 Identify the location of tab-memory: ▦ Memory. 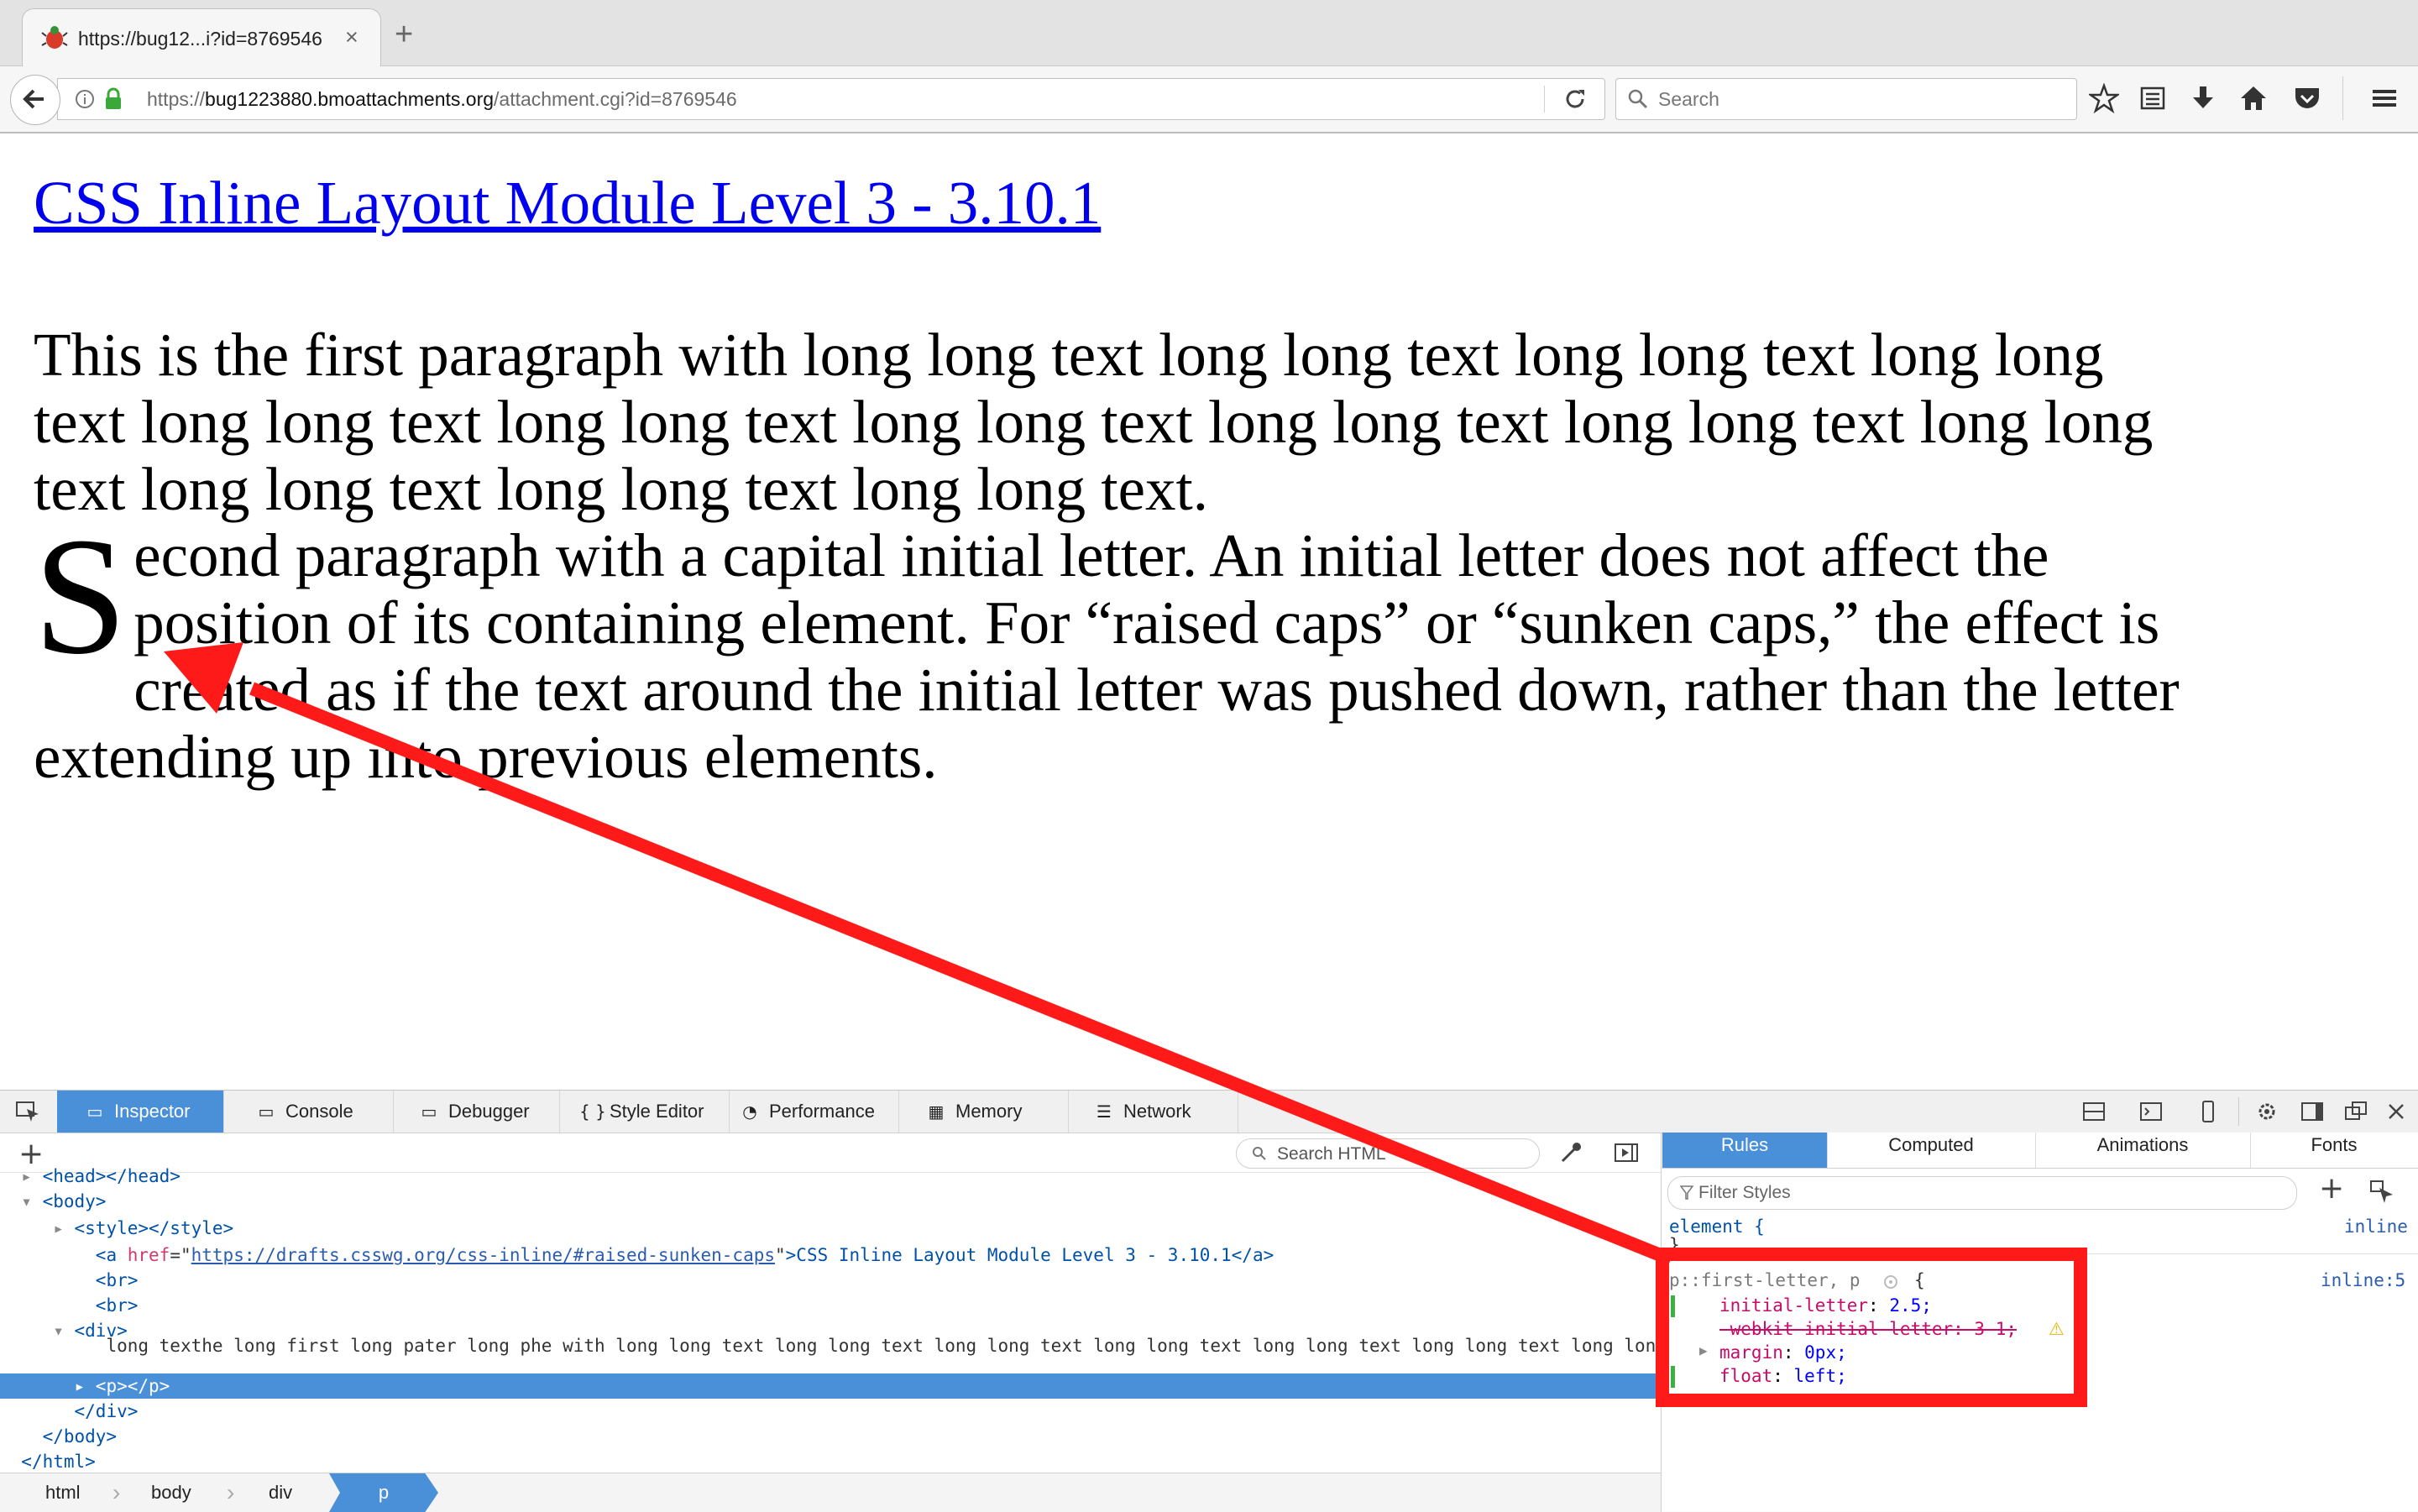
(984, 1112).